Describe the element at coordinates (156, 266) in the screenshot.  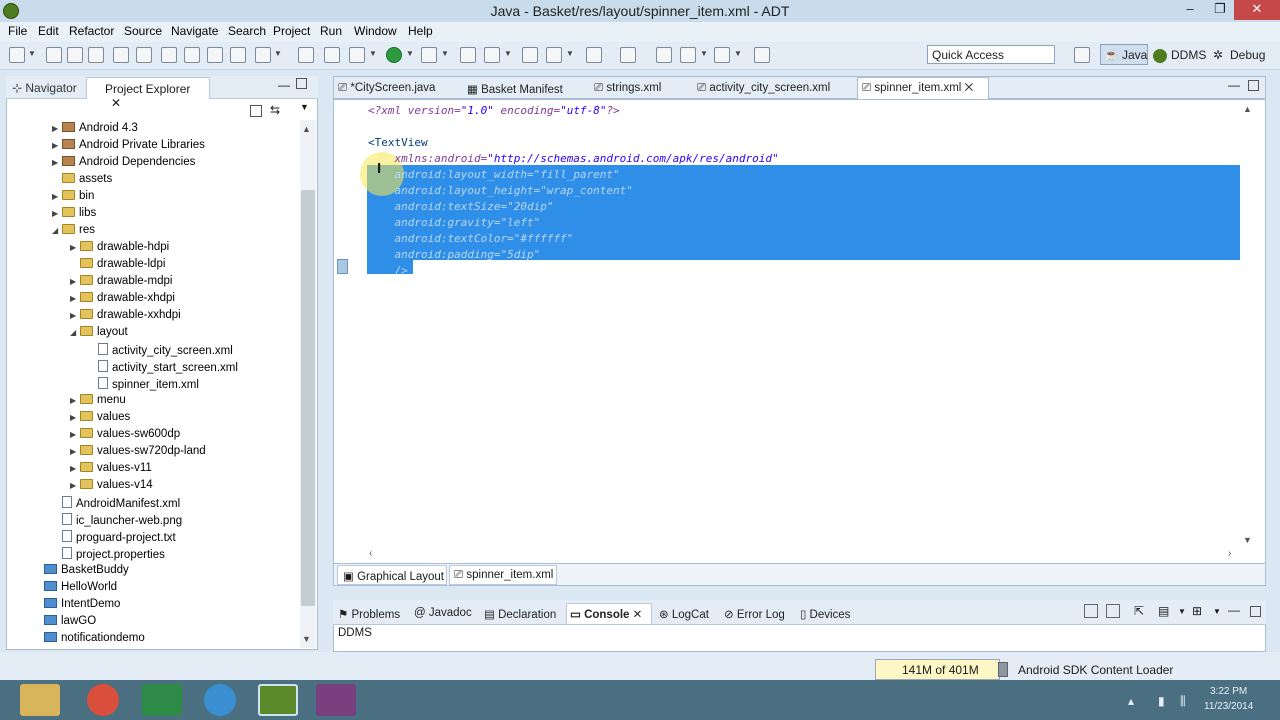
I see `tree-item: drawable-ldpi` at that location.